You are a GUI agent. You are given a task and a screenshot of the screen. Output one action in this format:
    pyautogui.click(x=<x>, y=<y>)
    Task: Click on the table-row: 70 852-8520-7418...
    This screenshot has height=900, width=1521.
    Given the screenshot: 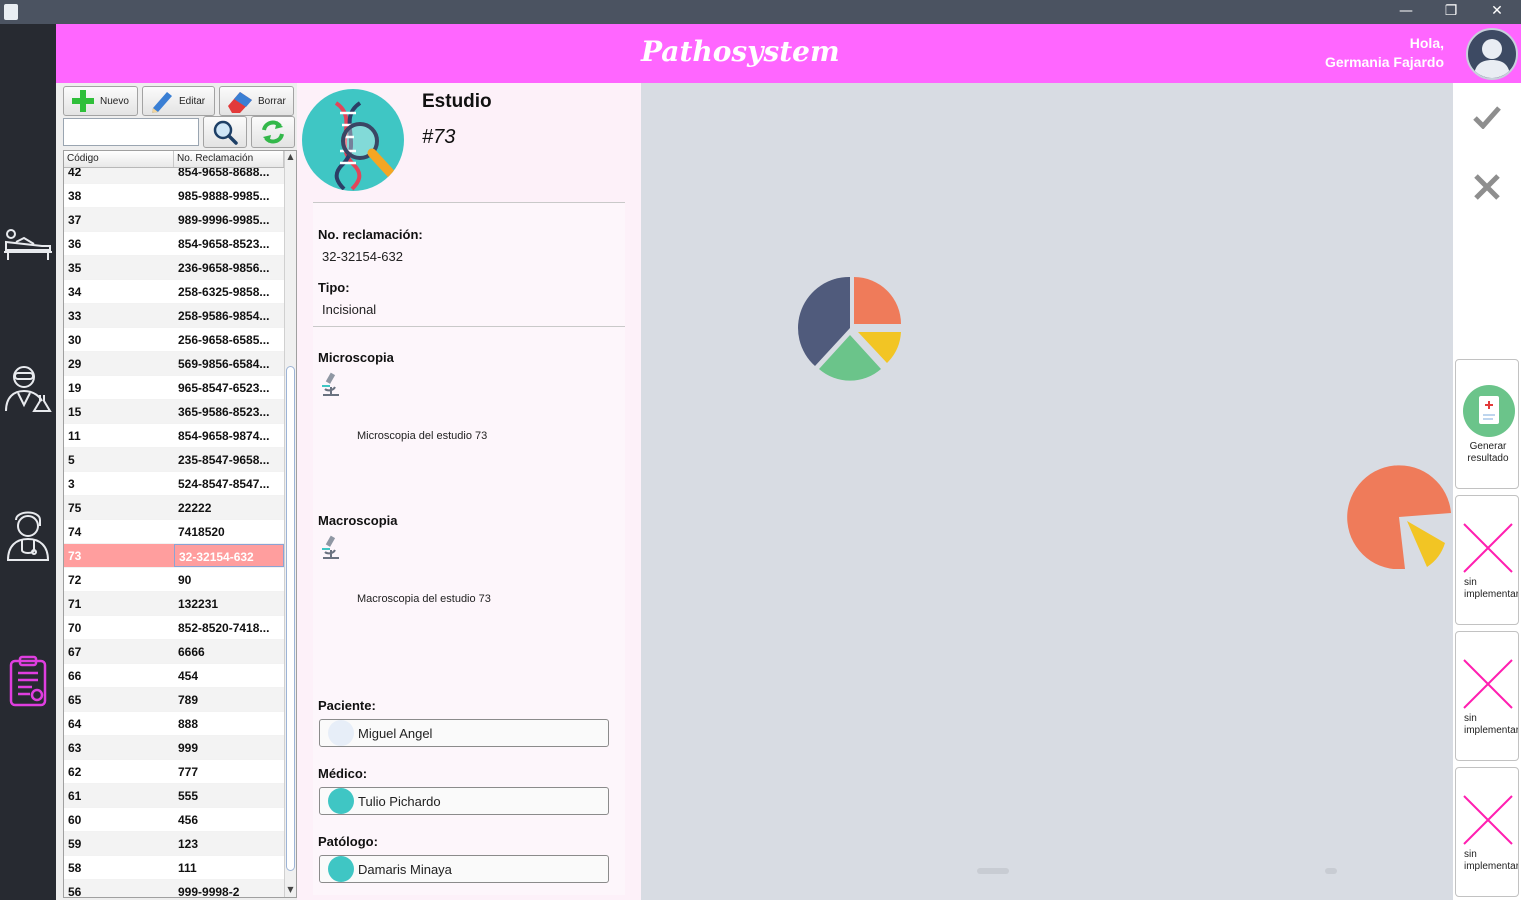 What is the action you would take?
    pyautogui.click(x=174, y=628)
    